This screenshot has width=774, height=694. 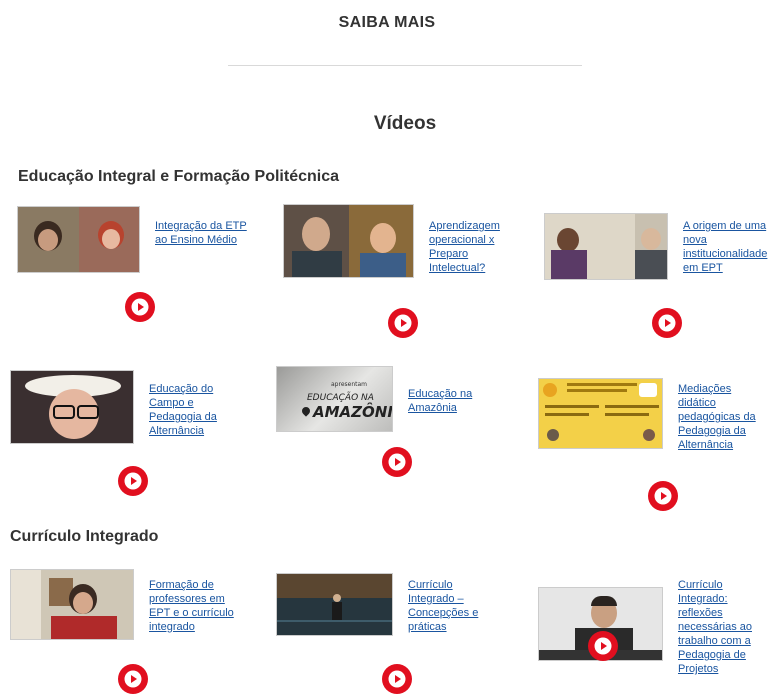 What do you see at coordinates (405, 123) in the screenshot?
I see `videos-heading: Vídeos` at bounding box center [405, 123].